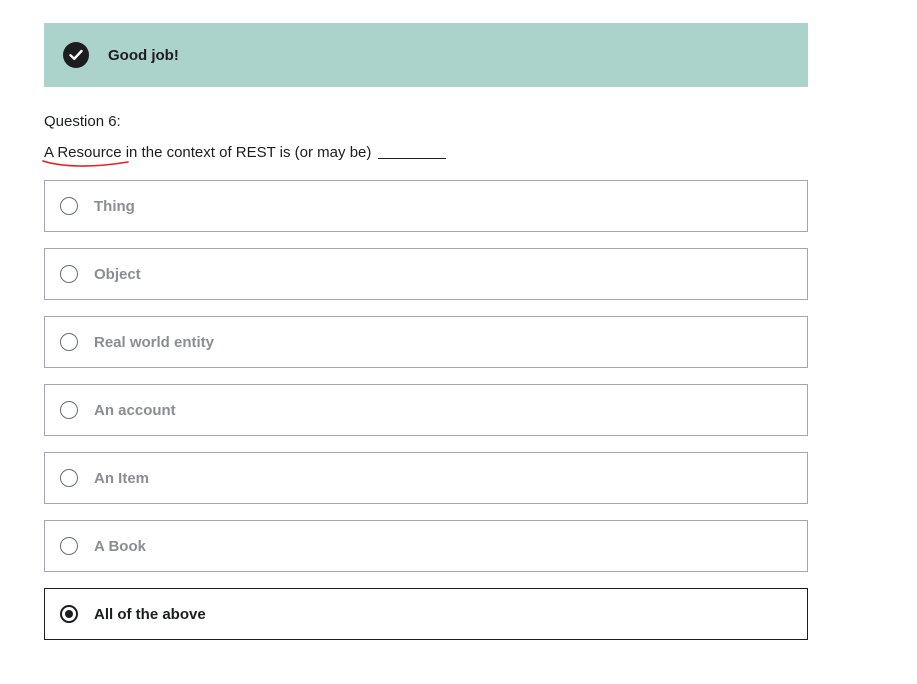 The image size is (917, 684). Describe the element at coordinates (150, 614) in the screenshot. I see `option-label: All of the above` at that location.